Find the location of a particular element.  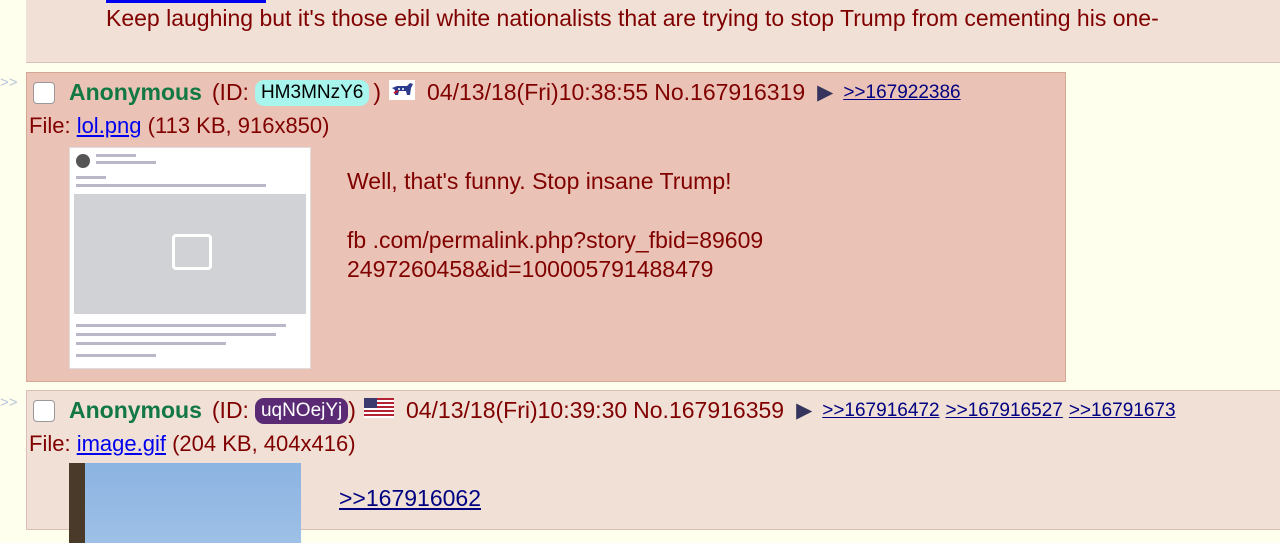

file-info: File: lol.png (113 KB, 916x850) is located at coordinates (179, 126).